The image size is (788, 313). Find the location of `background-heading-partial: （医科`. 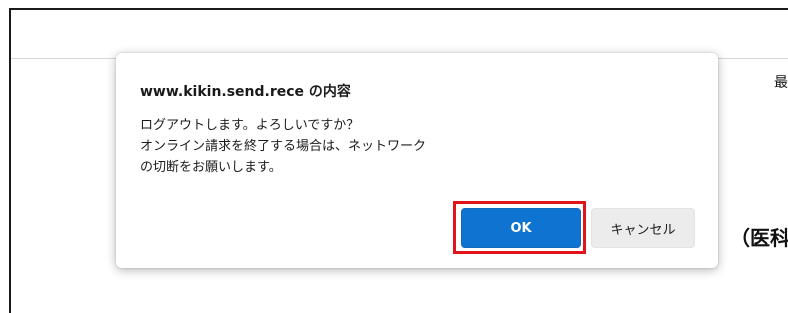

background-heading-partial: （医科 is located at coordinates (759, 238).